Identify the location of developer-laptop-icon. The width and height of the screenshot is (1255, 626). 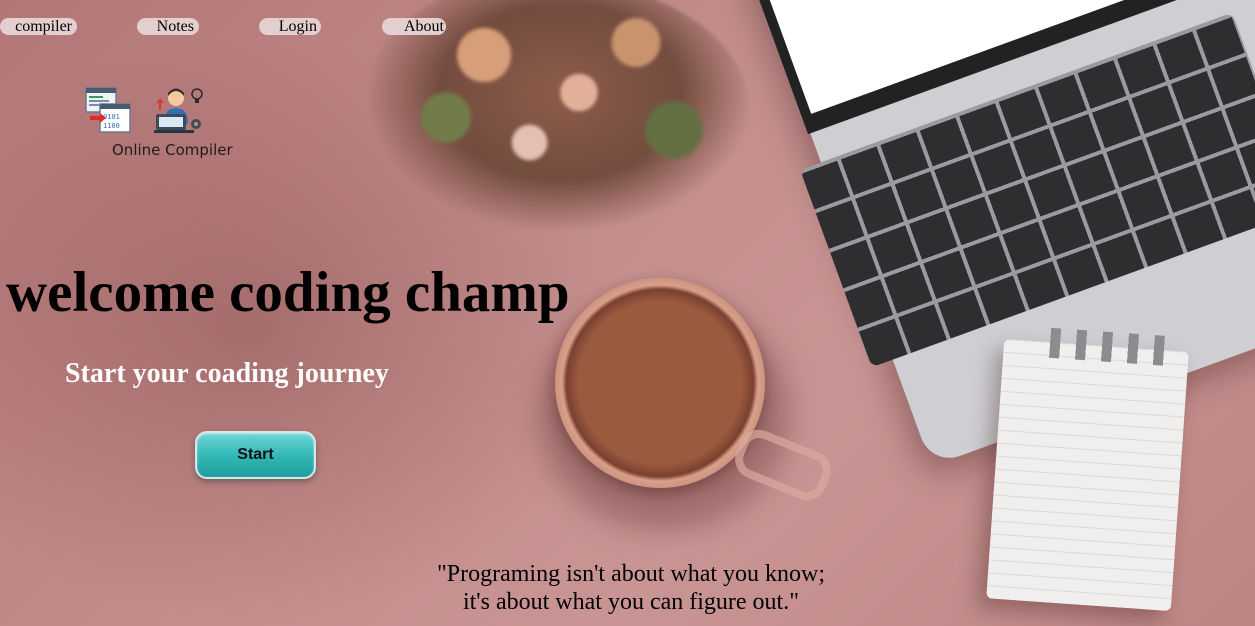
(178, 110).